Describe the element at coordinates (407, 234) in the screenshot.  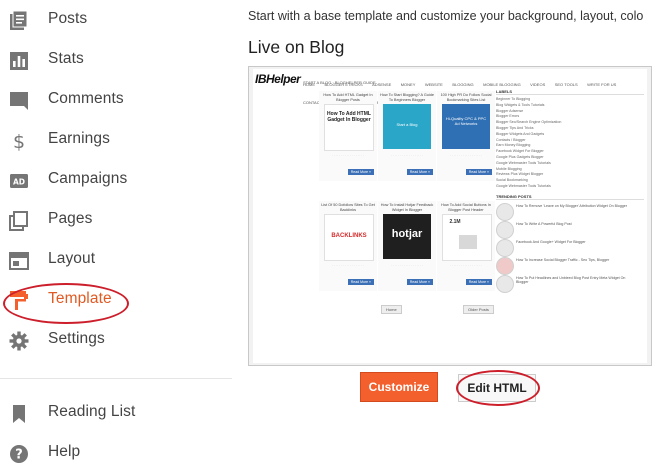
I see `preview-thumb-text: hotjar` at that location.